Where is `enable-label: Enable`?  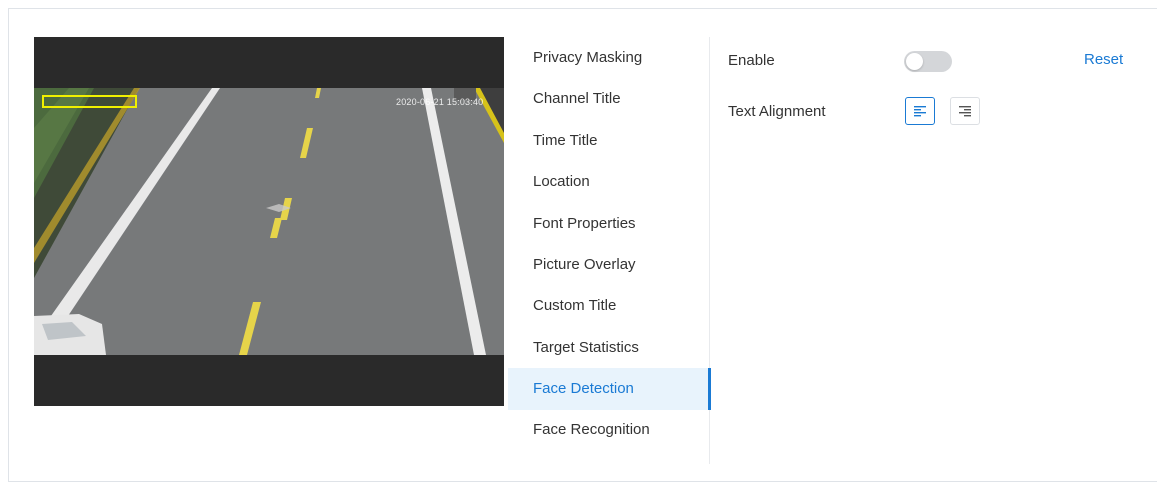
enable-label: Enable is located at coordinates (751, 60).